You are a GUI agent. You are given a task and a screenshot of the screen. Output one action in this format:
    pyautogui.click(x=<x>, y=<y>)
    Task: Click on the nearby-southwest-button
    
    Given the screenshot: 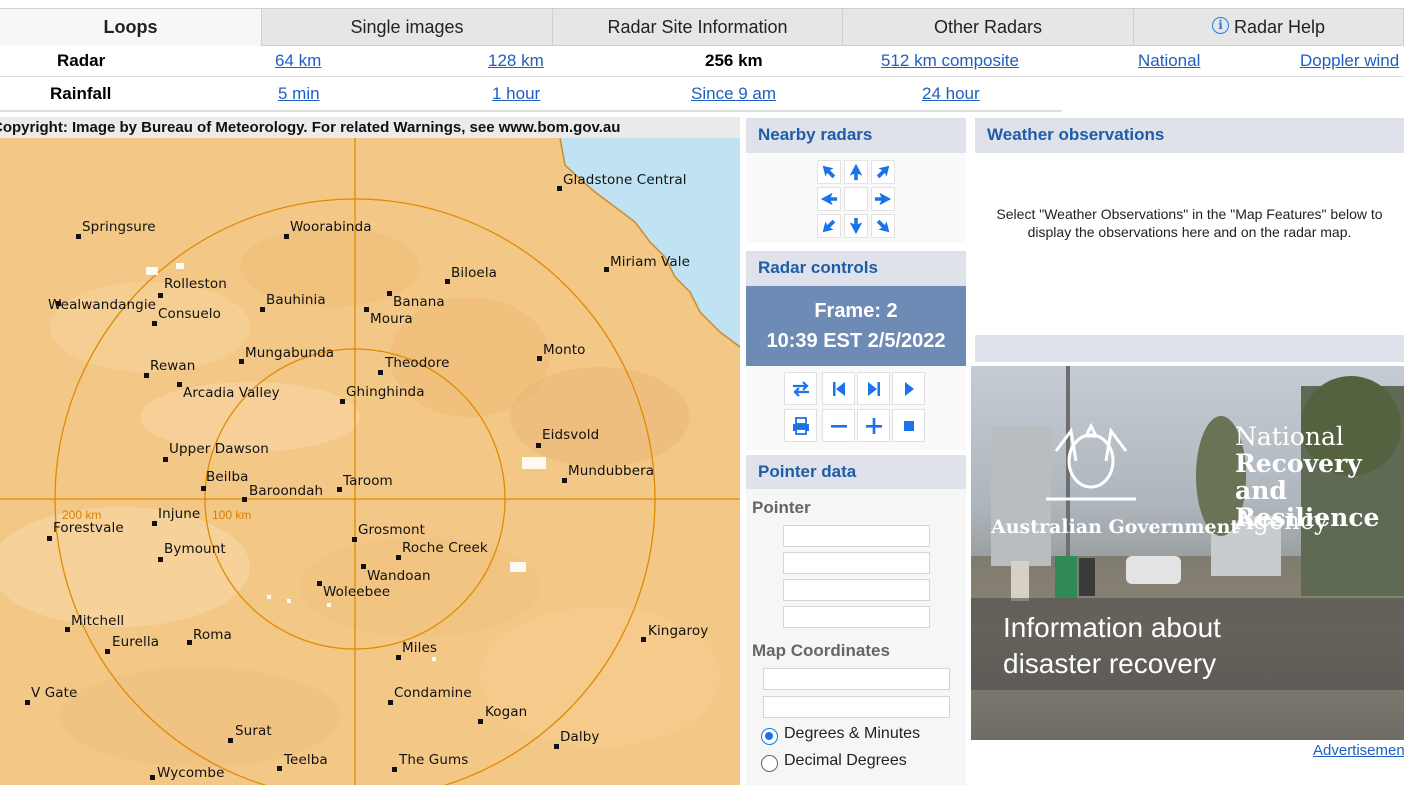 What is the action you would take?
    pyautogui.click(x=829, y=226)
    